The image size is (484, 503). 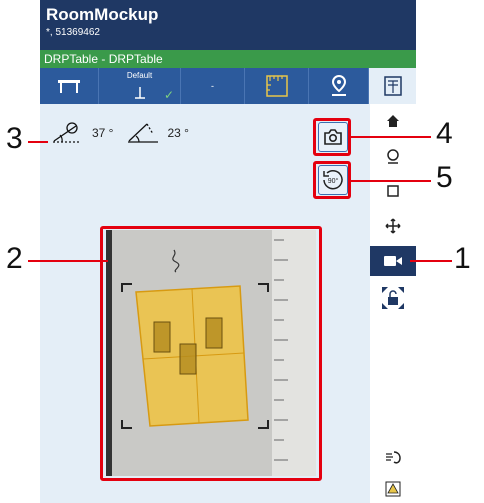 I want to click on gesture-icon, so click(x=393, y=457).